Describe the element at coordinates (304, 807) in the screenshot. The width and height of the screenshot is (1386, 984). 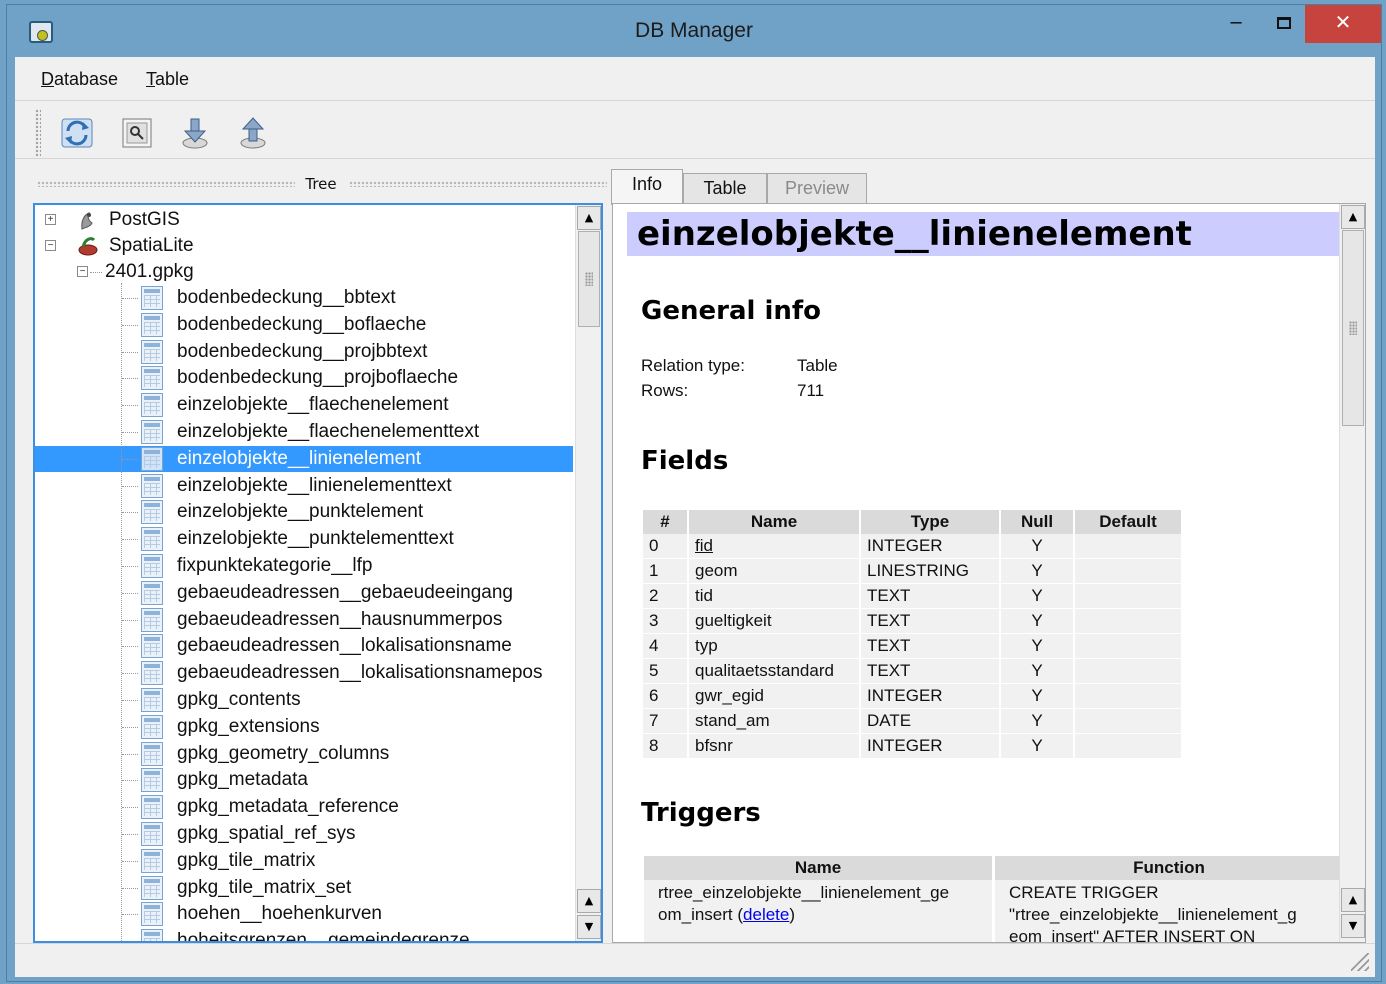
I see `tree-item-table: gpkg_metadata_reference` at that location.